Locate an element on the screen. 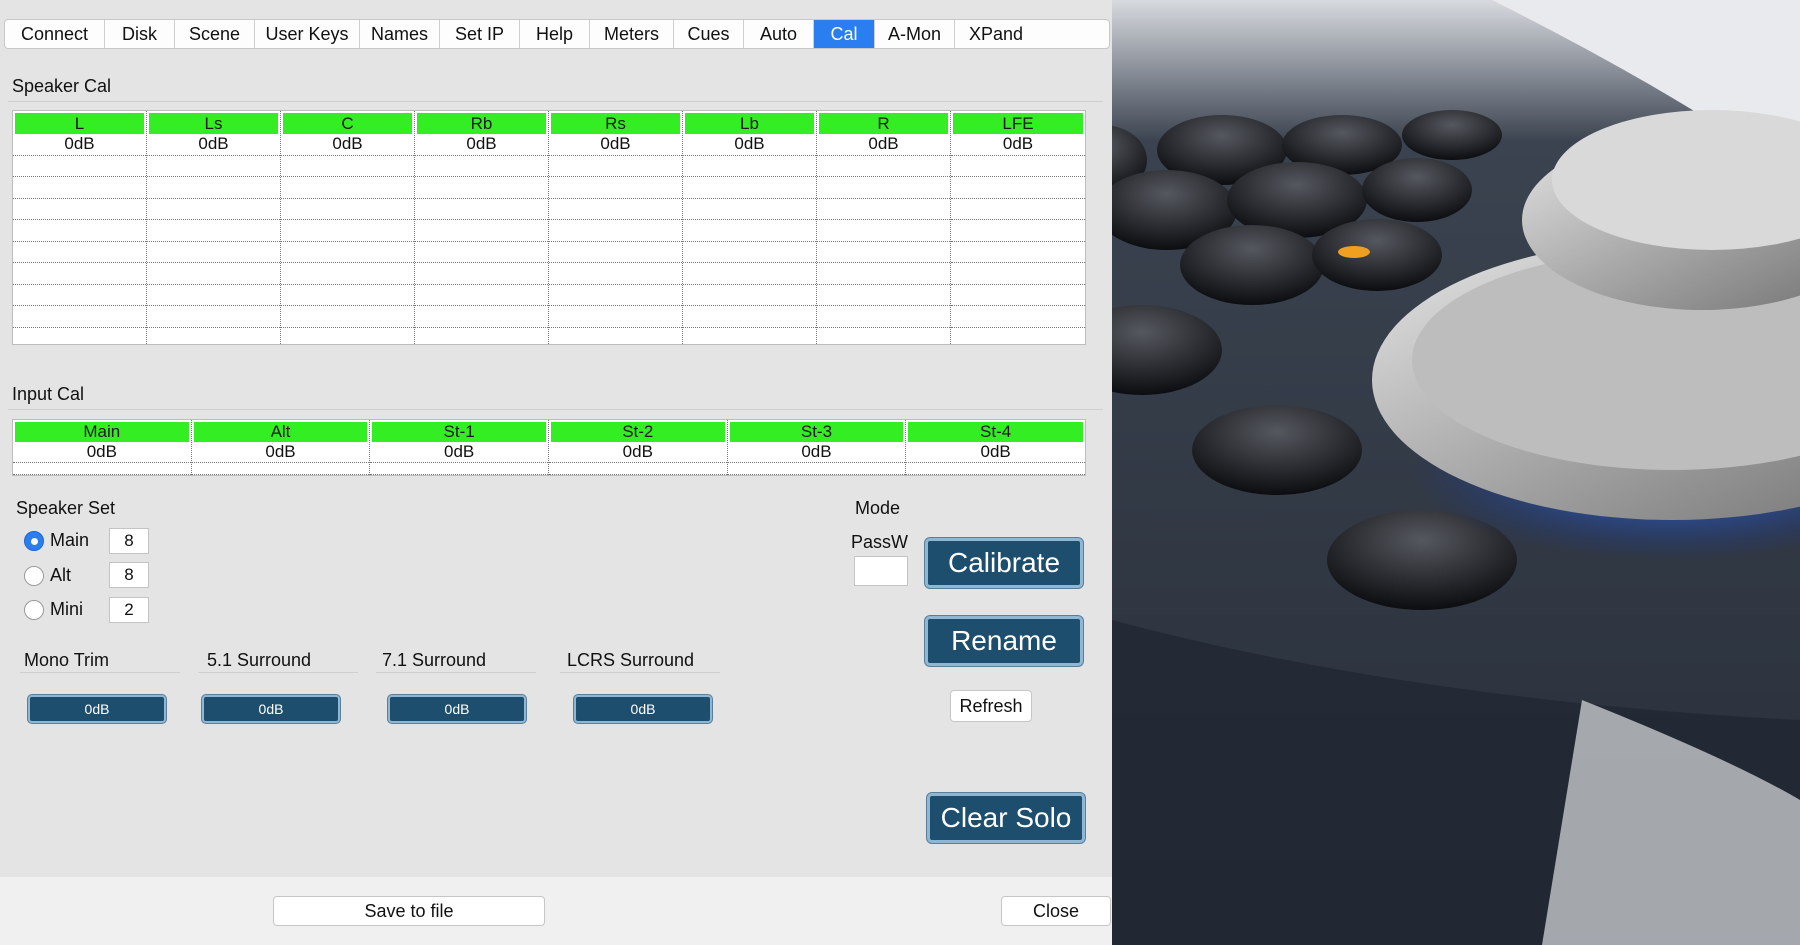 Image resolution: width=1800 pixels, height=945 pixels. speaker-set-main-option: Main is located at coordinates (56, 540).